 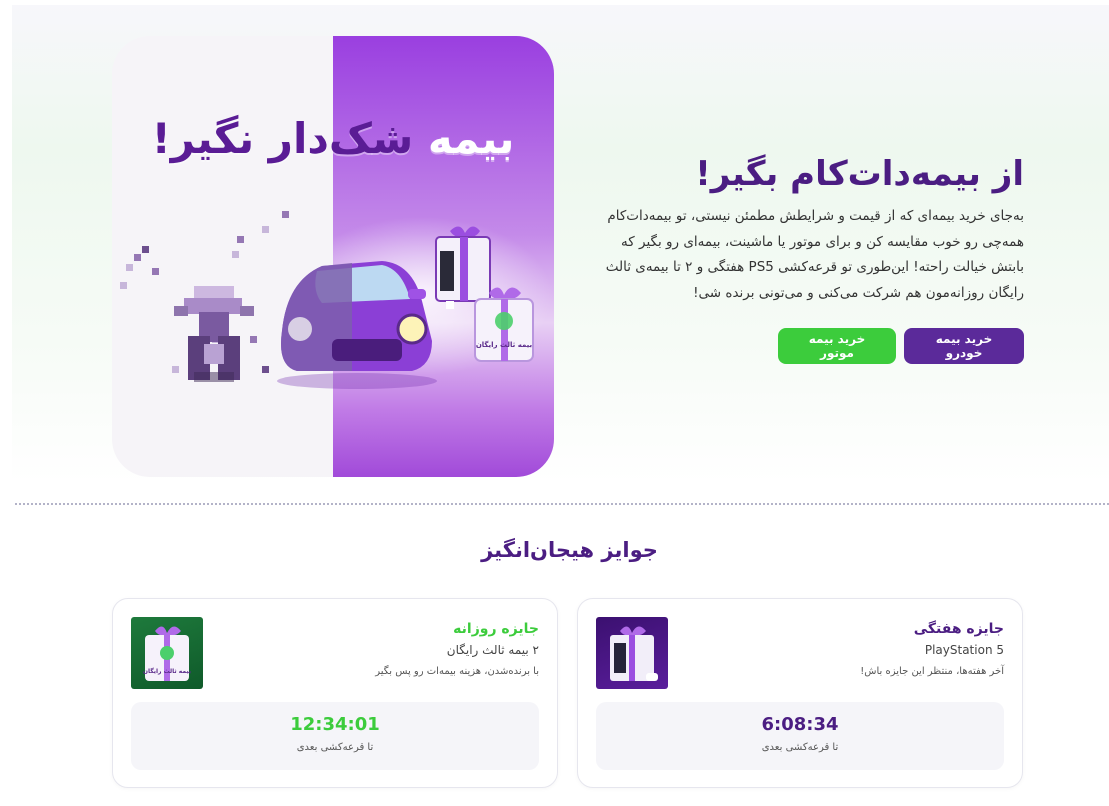 What do you see at coordinates (964, 346) in the screenshot?
I see `buy-car-insurance-button: خرید بیمه خودرو` at bounding box center [964, 346].